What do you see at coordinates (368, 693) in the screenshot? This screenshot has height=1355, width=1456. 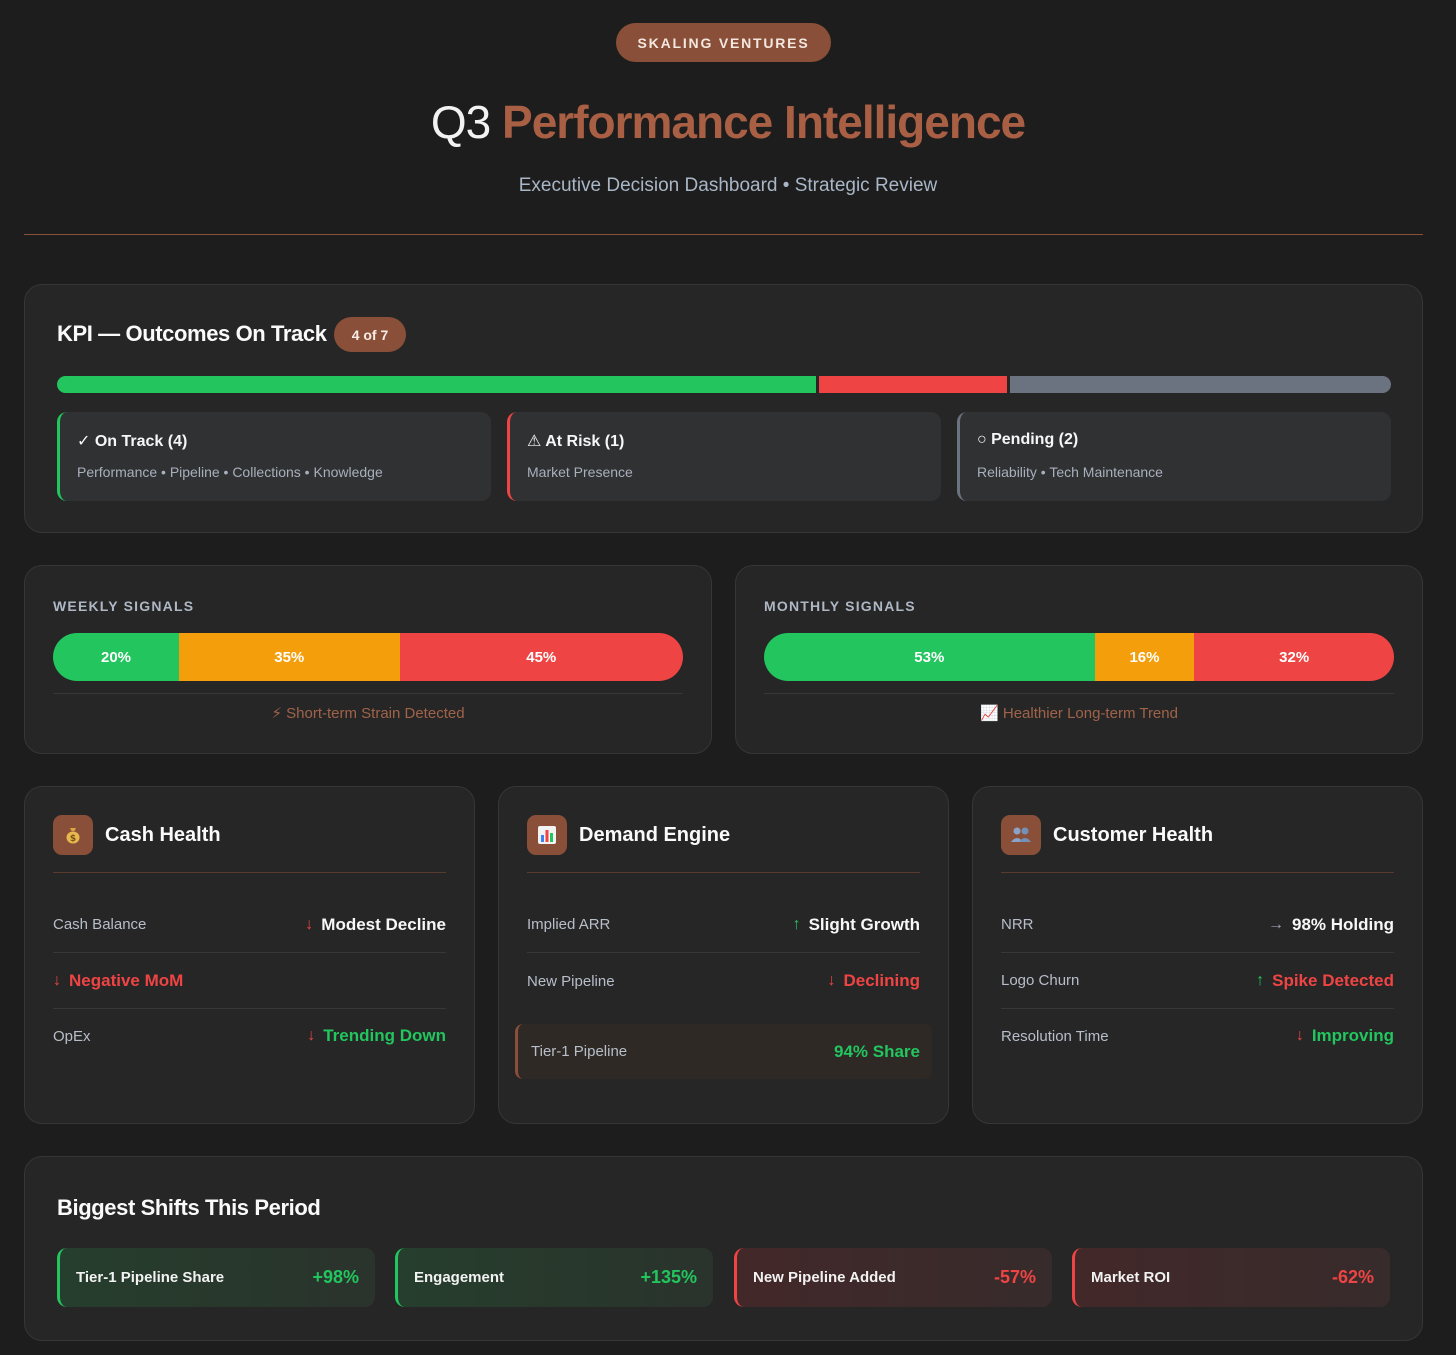 I see `weekly-divider` at bounding box center [368, 693].